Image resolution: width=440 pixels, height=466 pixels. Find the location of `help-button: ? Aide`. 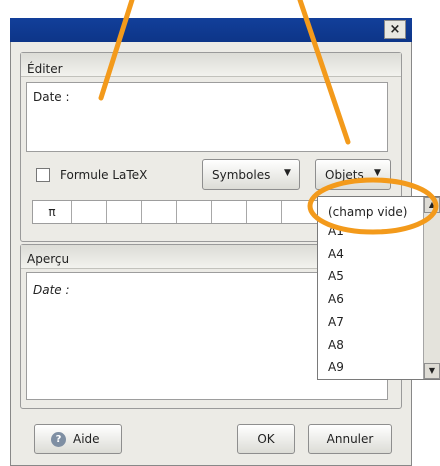

help-button: ? Aide is located at coordinates (78, 439).